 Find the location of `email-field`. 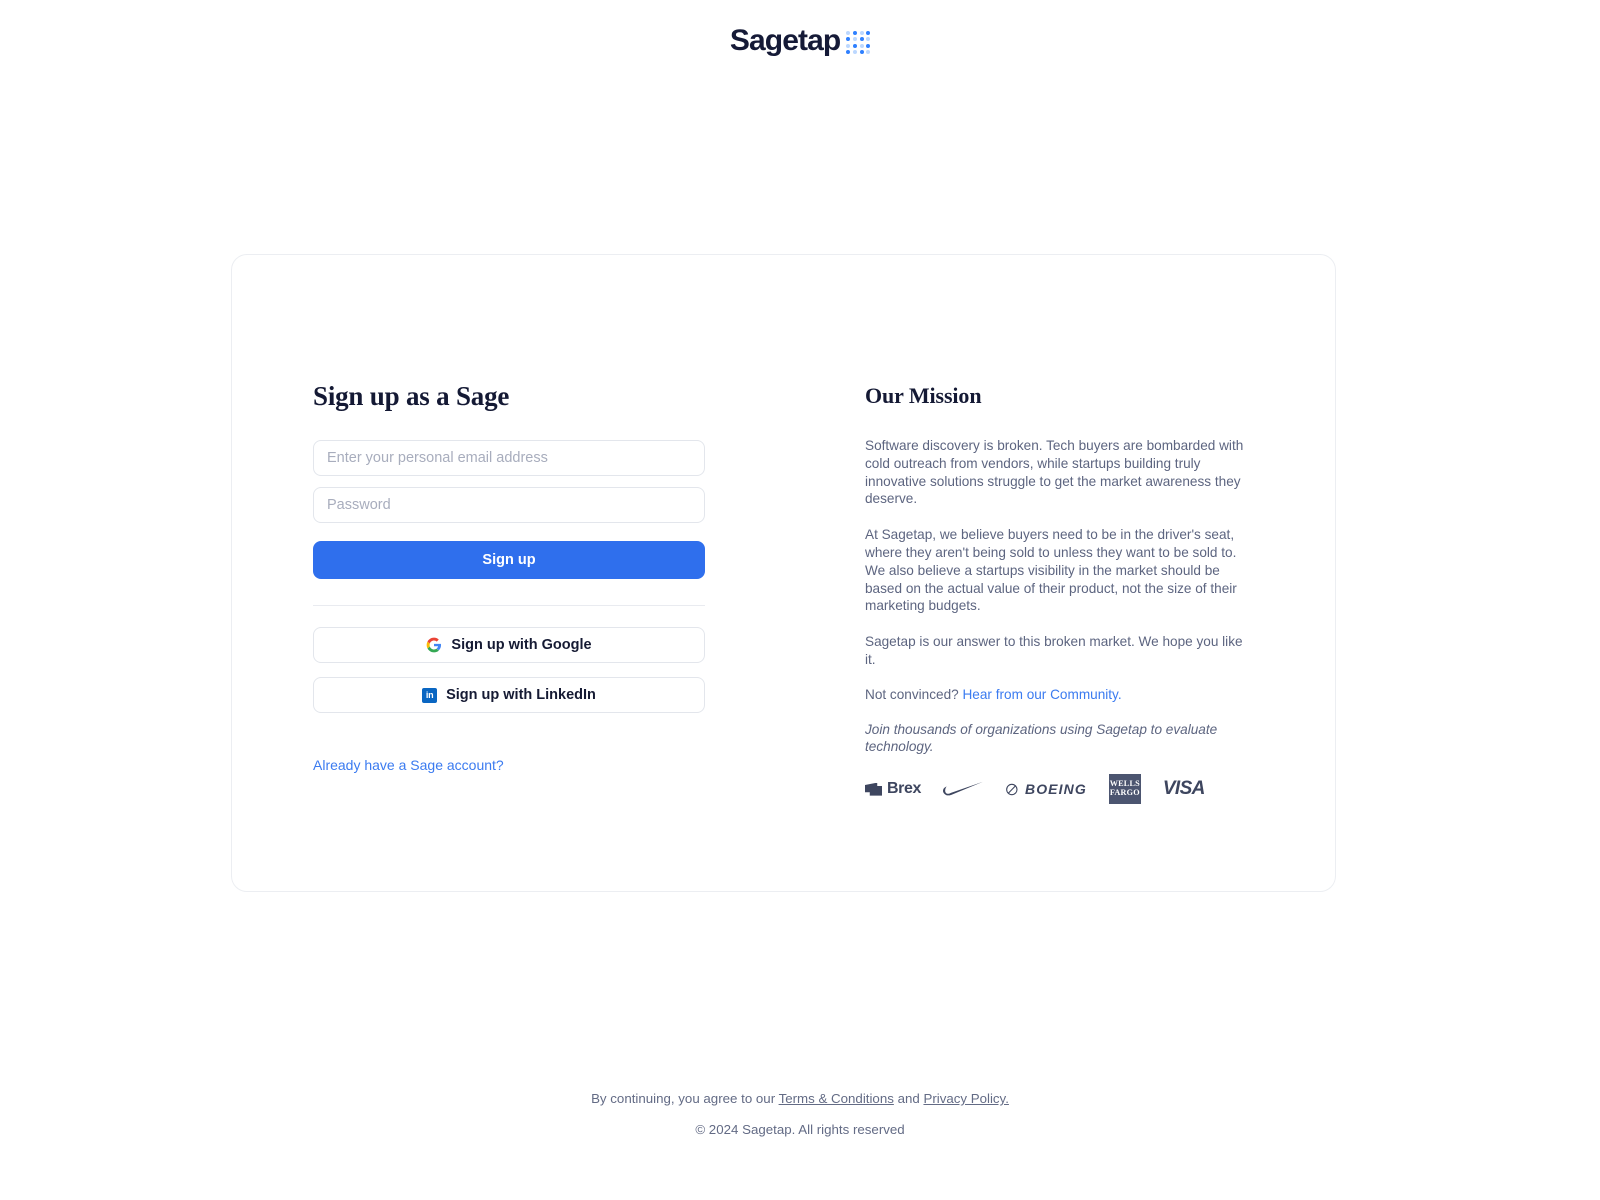

email-field is located at coordinates (509, 458).